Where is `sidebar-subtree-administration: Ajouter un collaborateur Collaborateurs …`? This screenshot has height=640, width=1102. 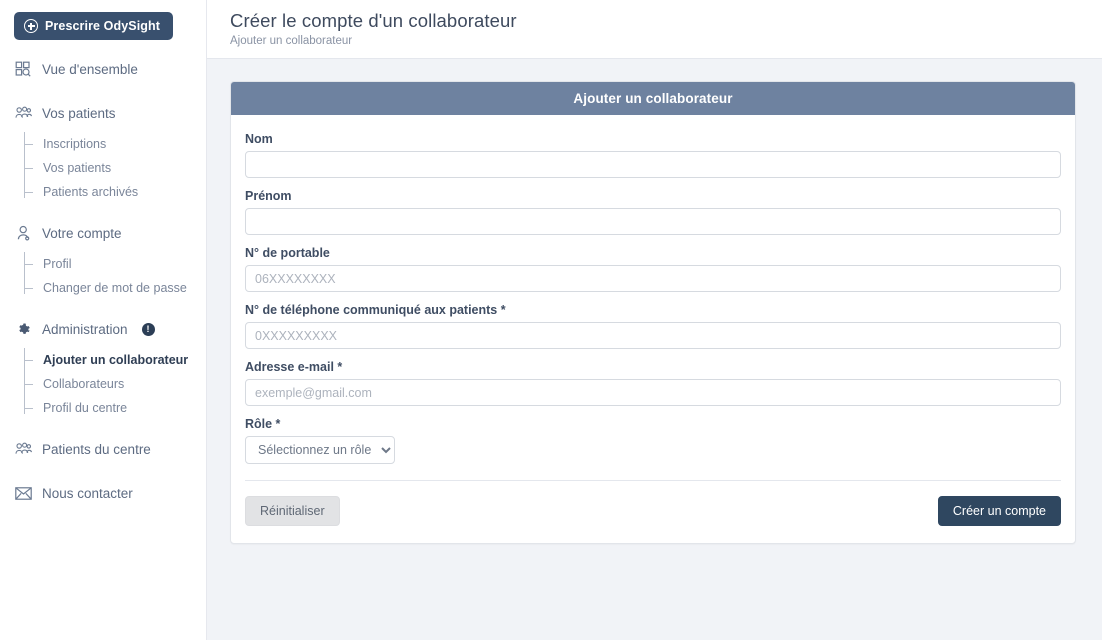
sidebar-subtree-administration: Ajouter un collaborateur Collaborateurs … is located at coordinates (103, 384).